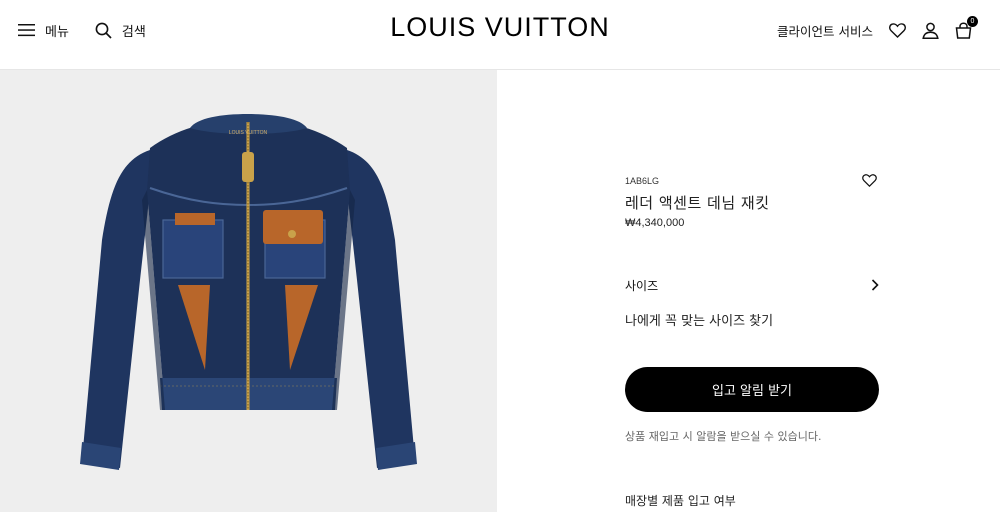 The image size is (1000, 512). I want to click on client-services-link: 클라이언트 서비스, so click(825, 30).